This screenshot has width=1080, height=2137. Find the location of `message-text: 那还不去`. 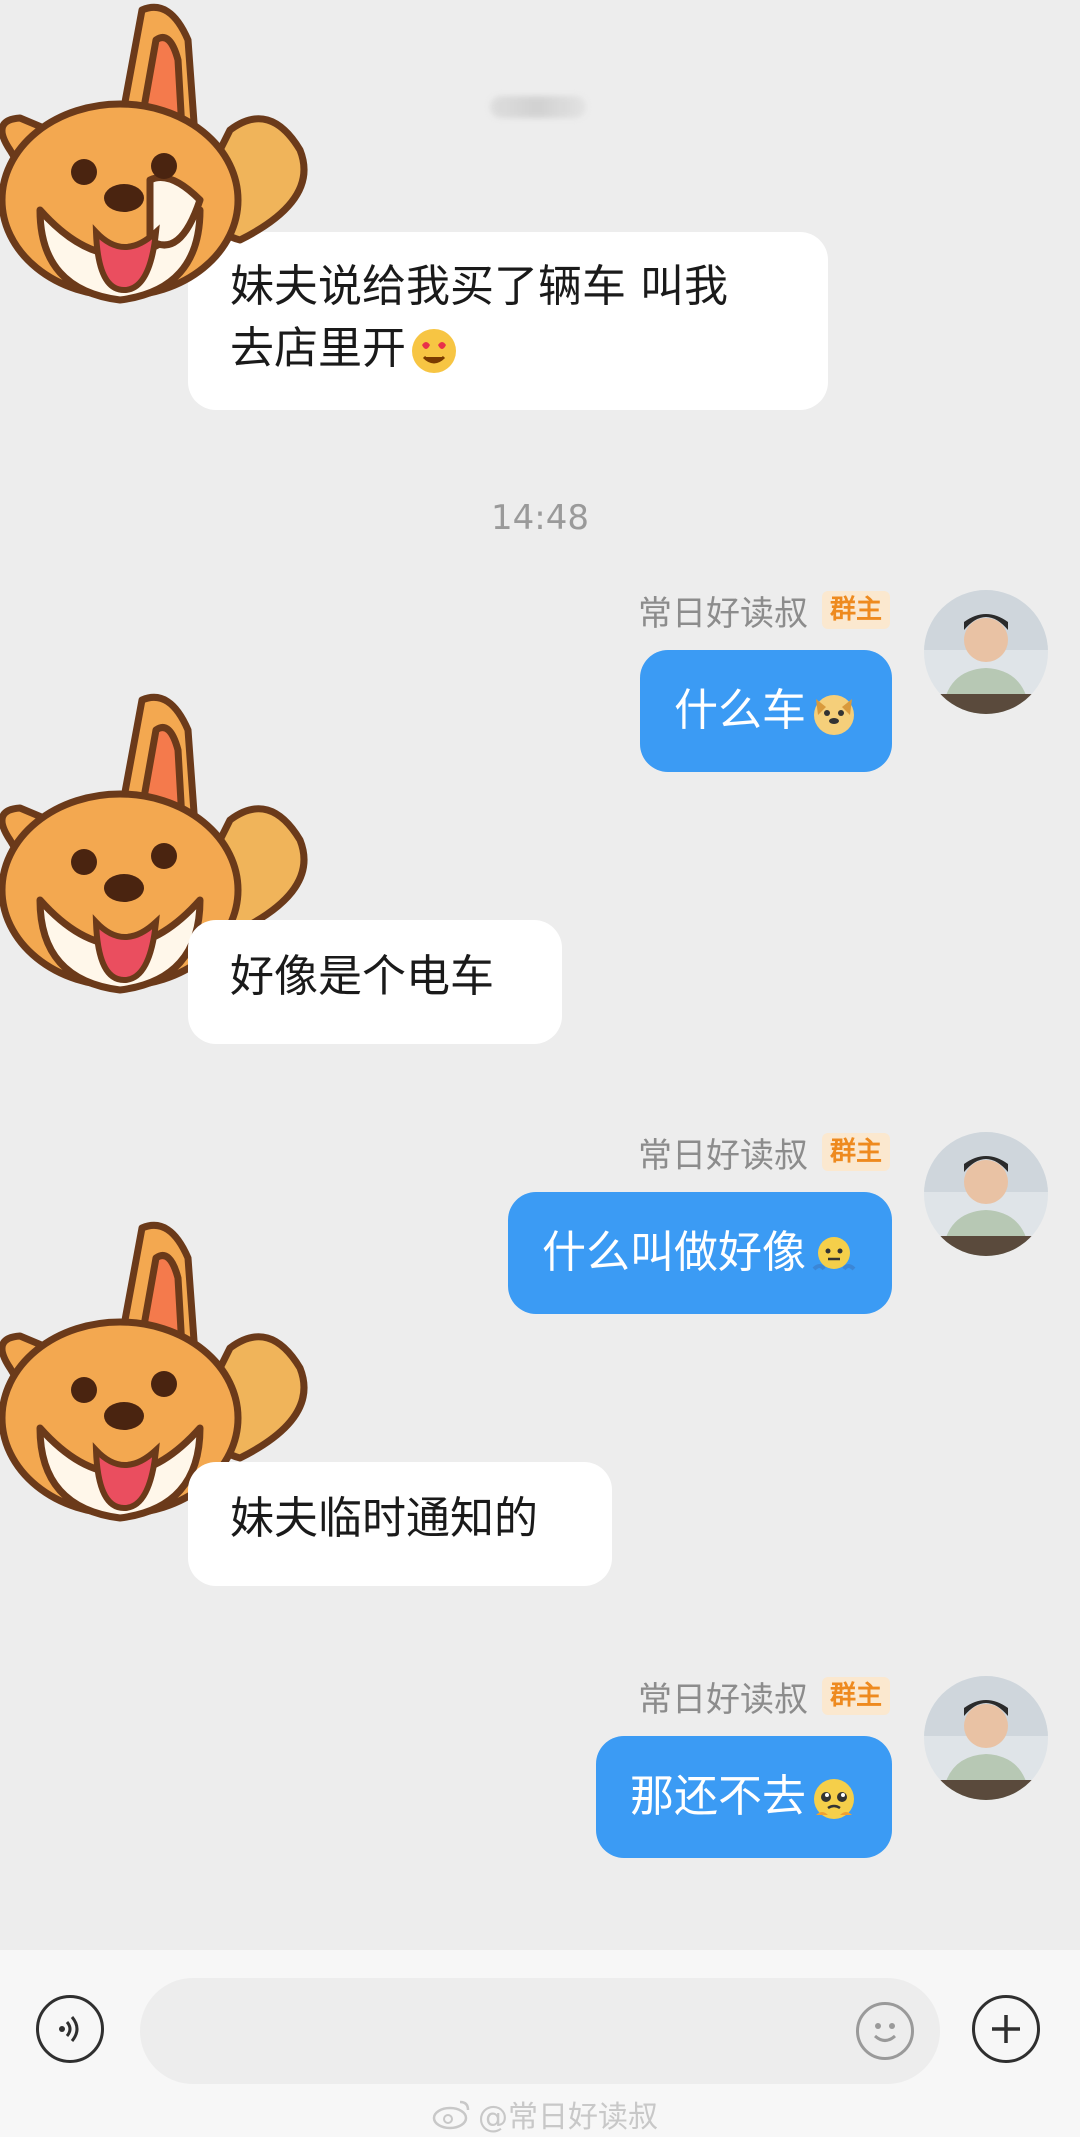

message-text: 那还不去 is located at coordinates (718, 1796).